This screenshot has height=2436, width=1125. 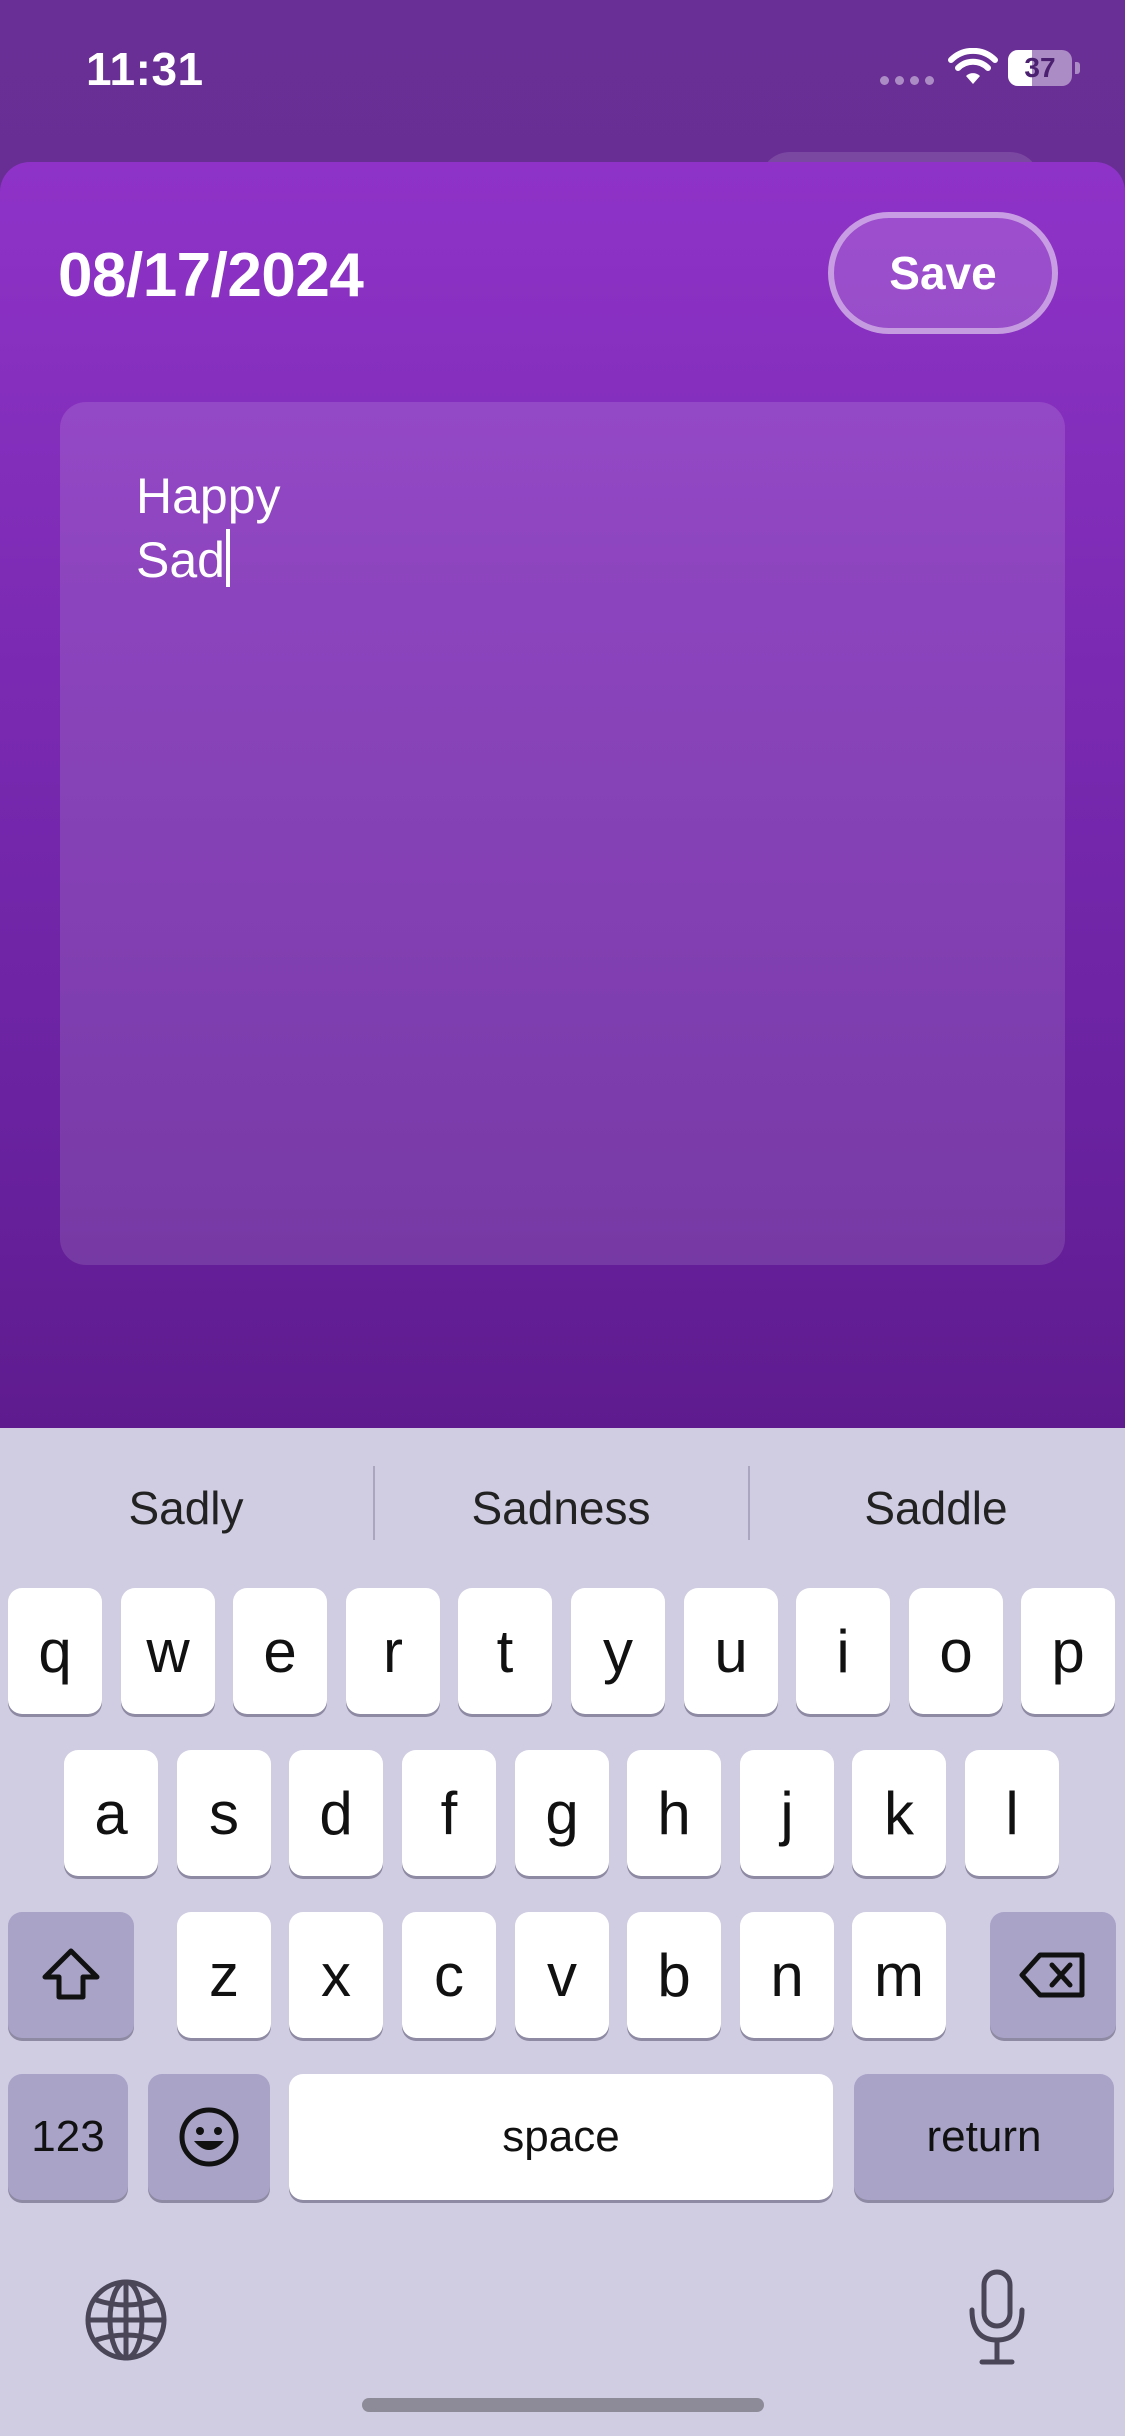 I want to click on entry-line-1: Happy, so click(x=208, y=496).